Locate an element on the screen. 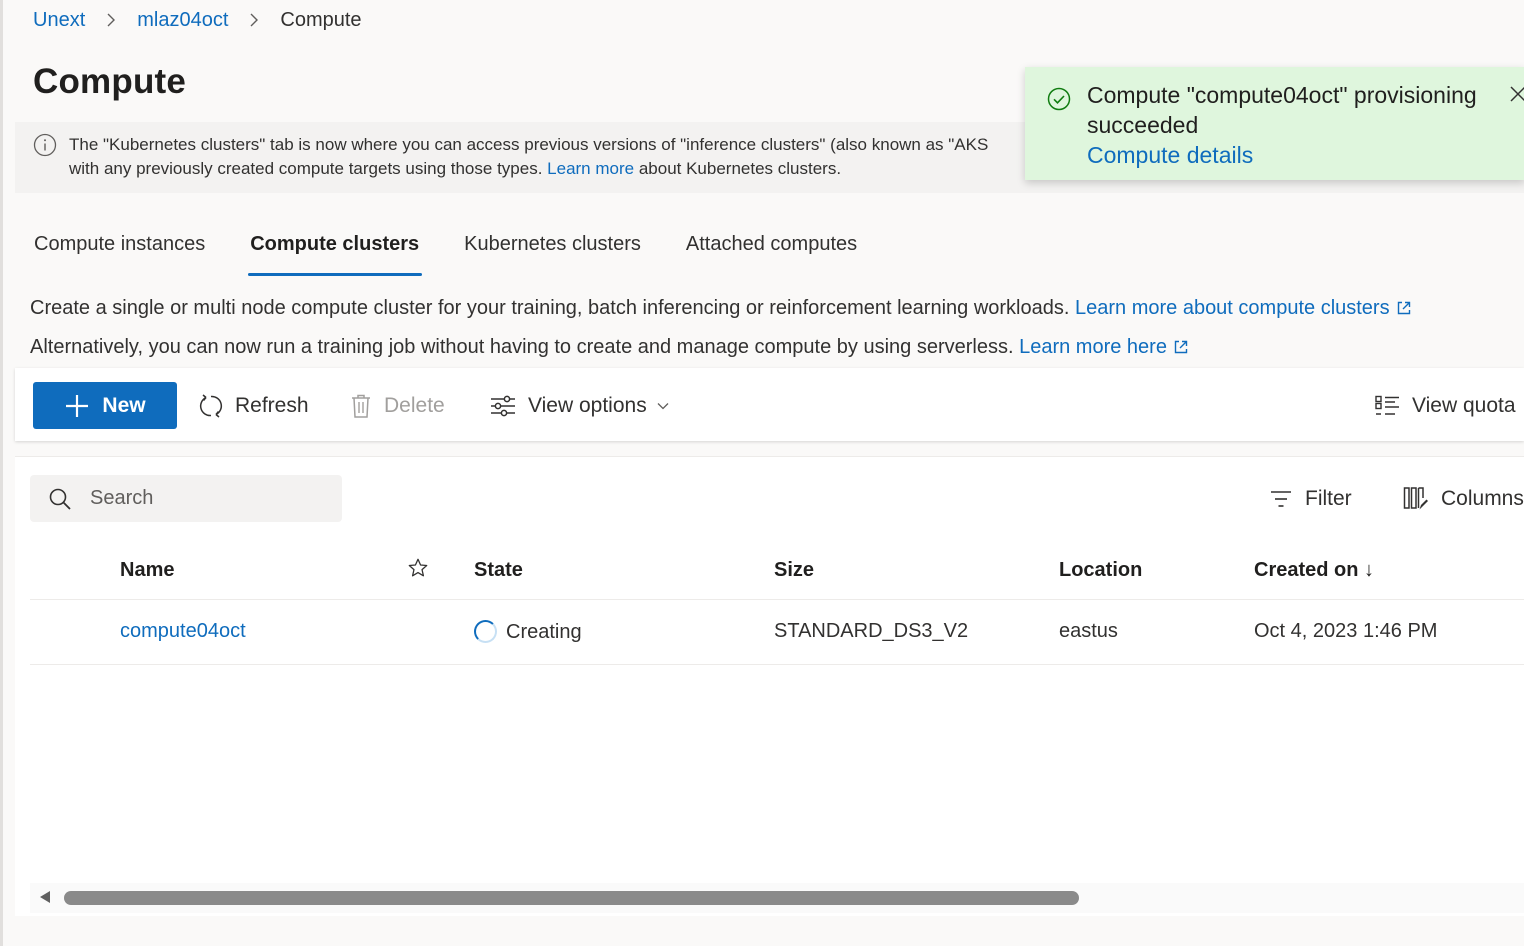  learn-more-link: Learn more is located at coordinates (590, 168).